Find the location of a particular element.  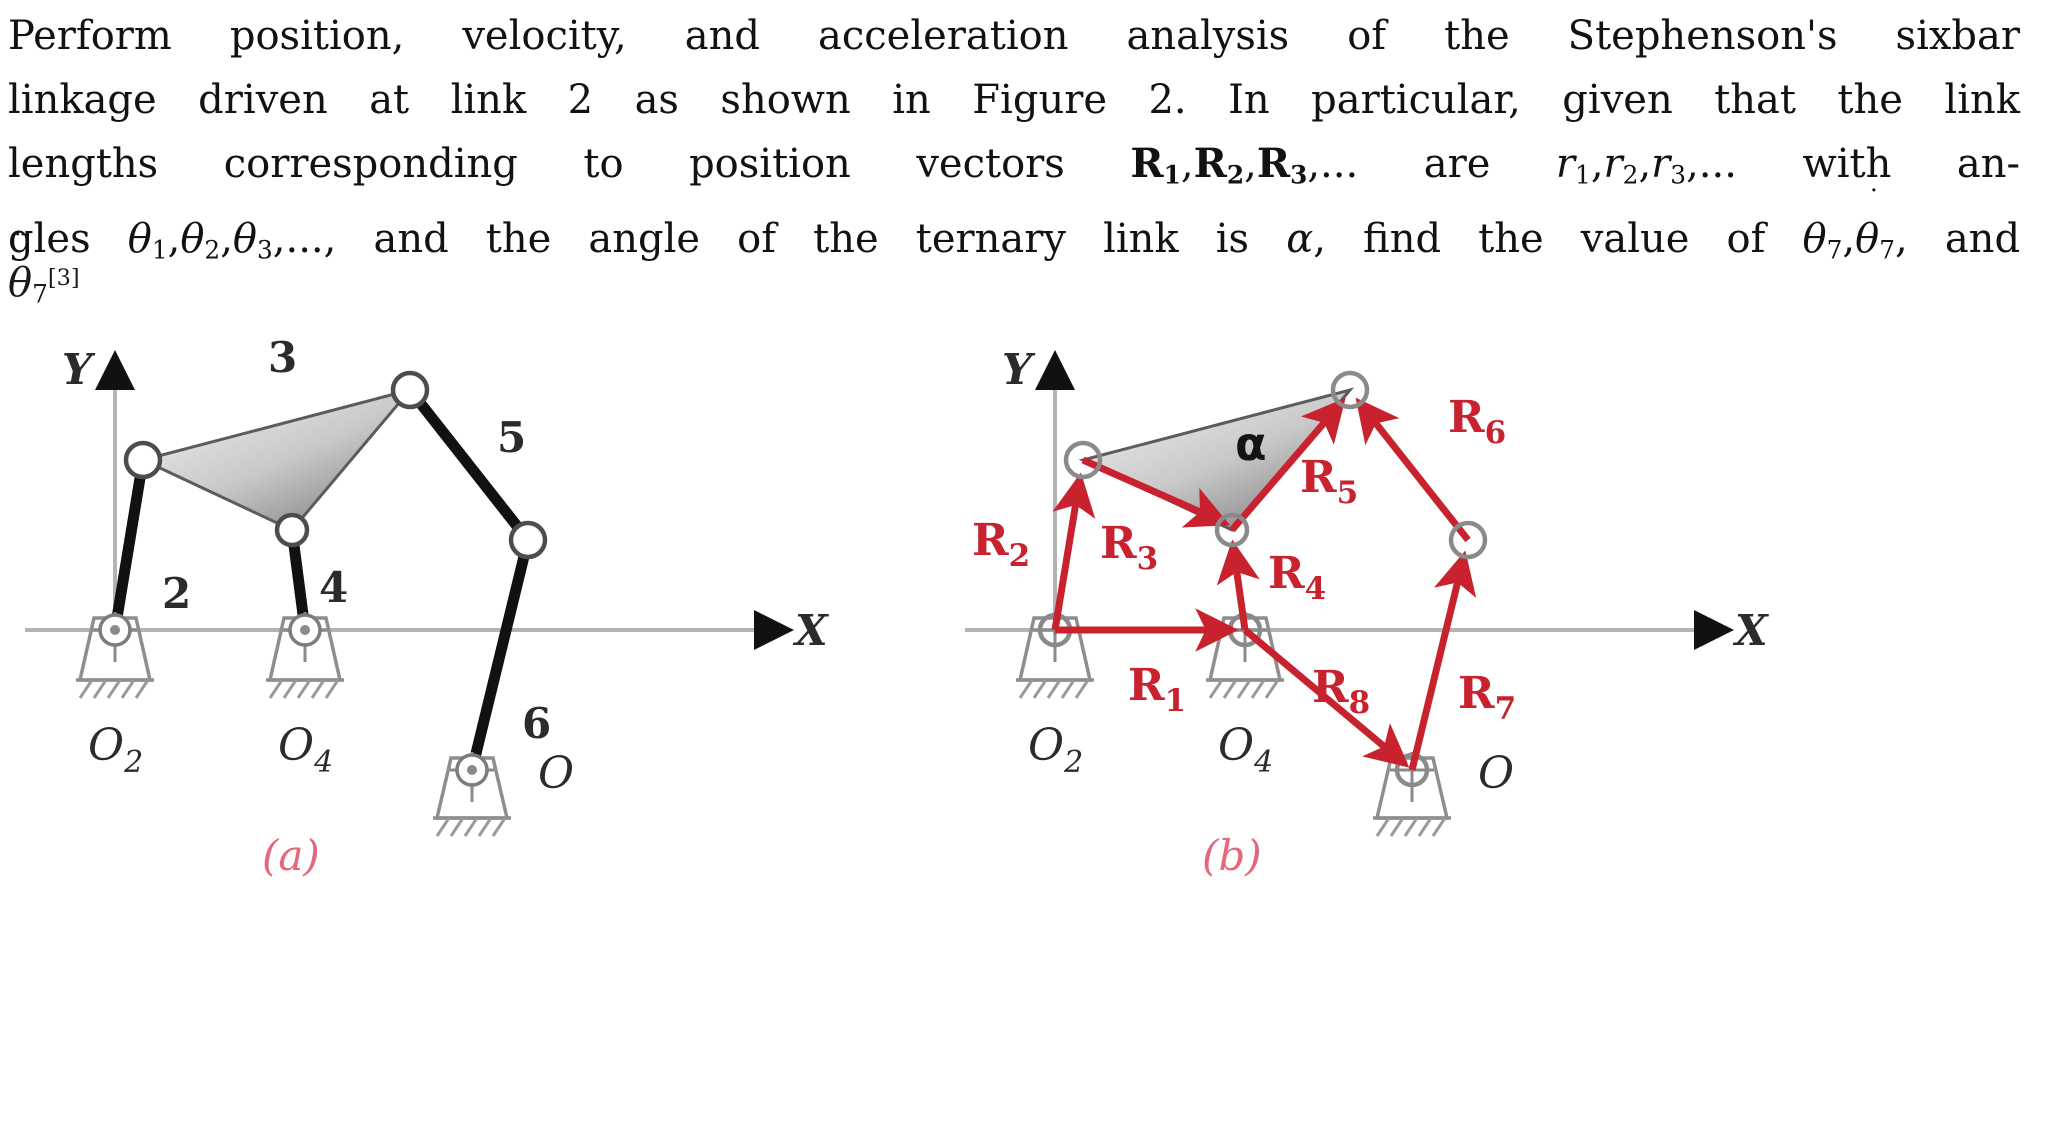

pivot-label-o4-a: O4 is located at coordinates (305, 750).